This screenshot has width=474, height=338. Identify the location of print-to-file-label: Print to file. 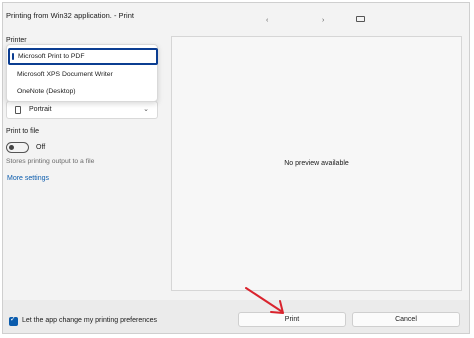
(23, 131).